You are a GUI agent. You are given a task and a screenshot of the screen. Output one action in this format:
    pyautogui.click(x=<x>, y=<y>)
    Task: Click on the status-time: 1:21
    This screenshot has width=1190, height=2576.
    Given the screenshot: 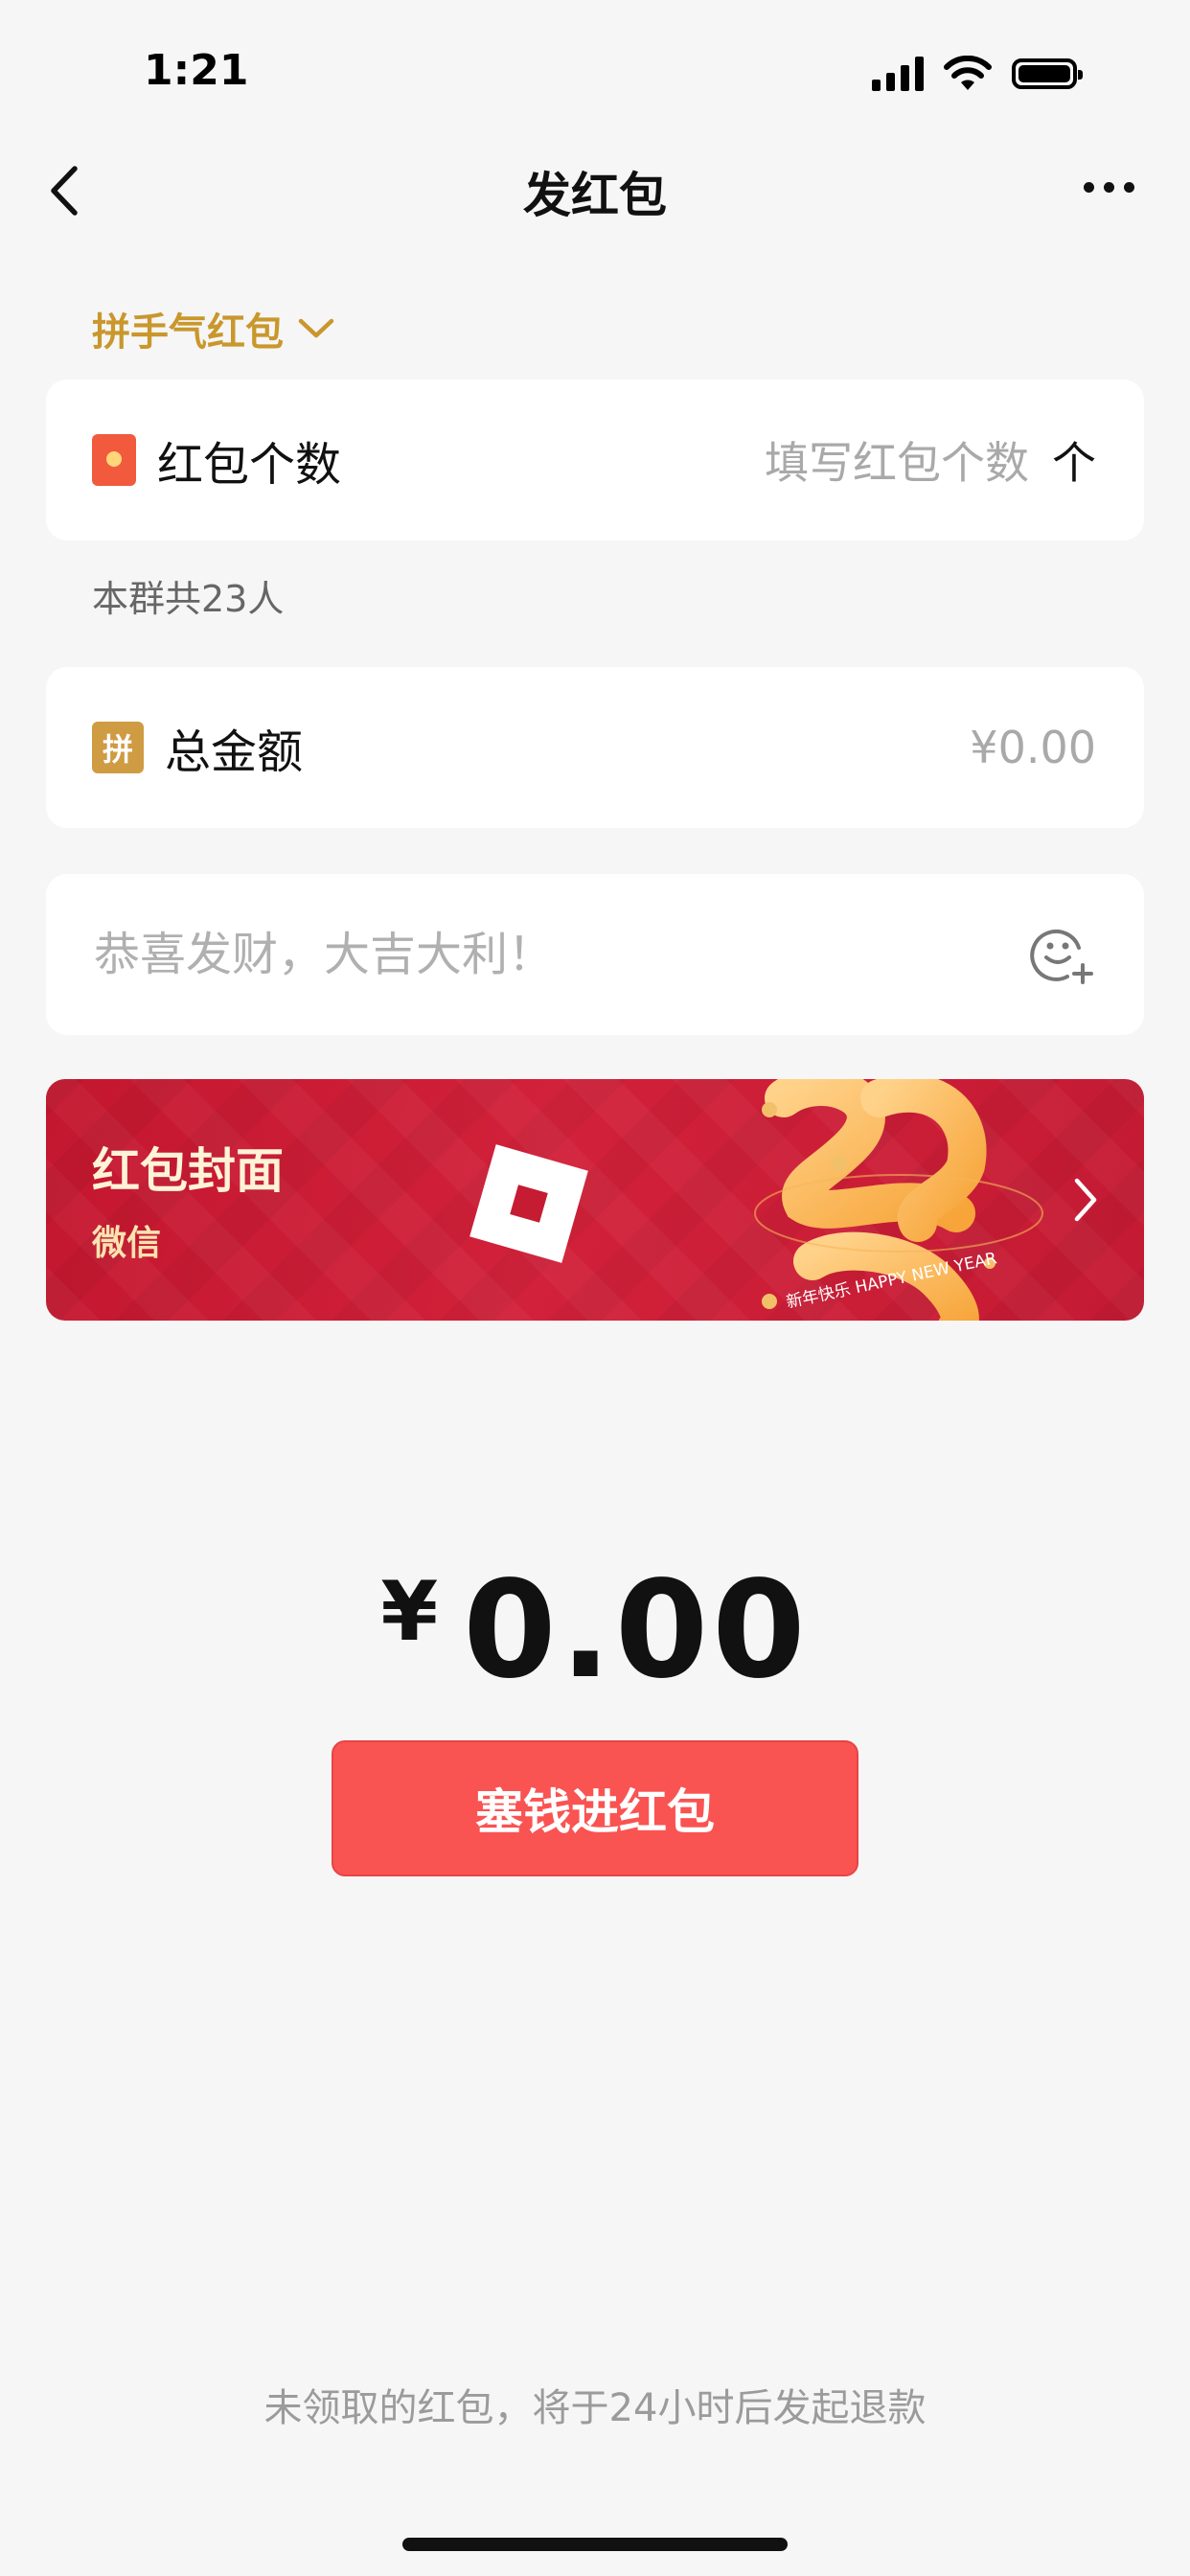 What is the action you would take?
    pyautogui.click(x=197, y=70)
    